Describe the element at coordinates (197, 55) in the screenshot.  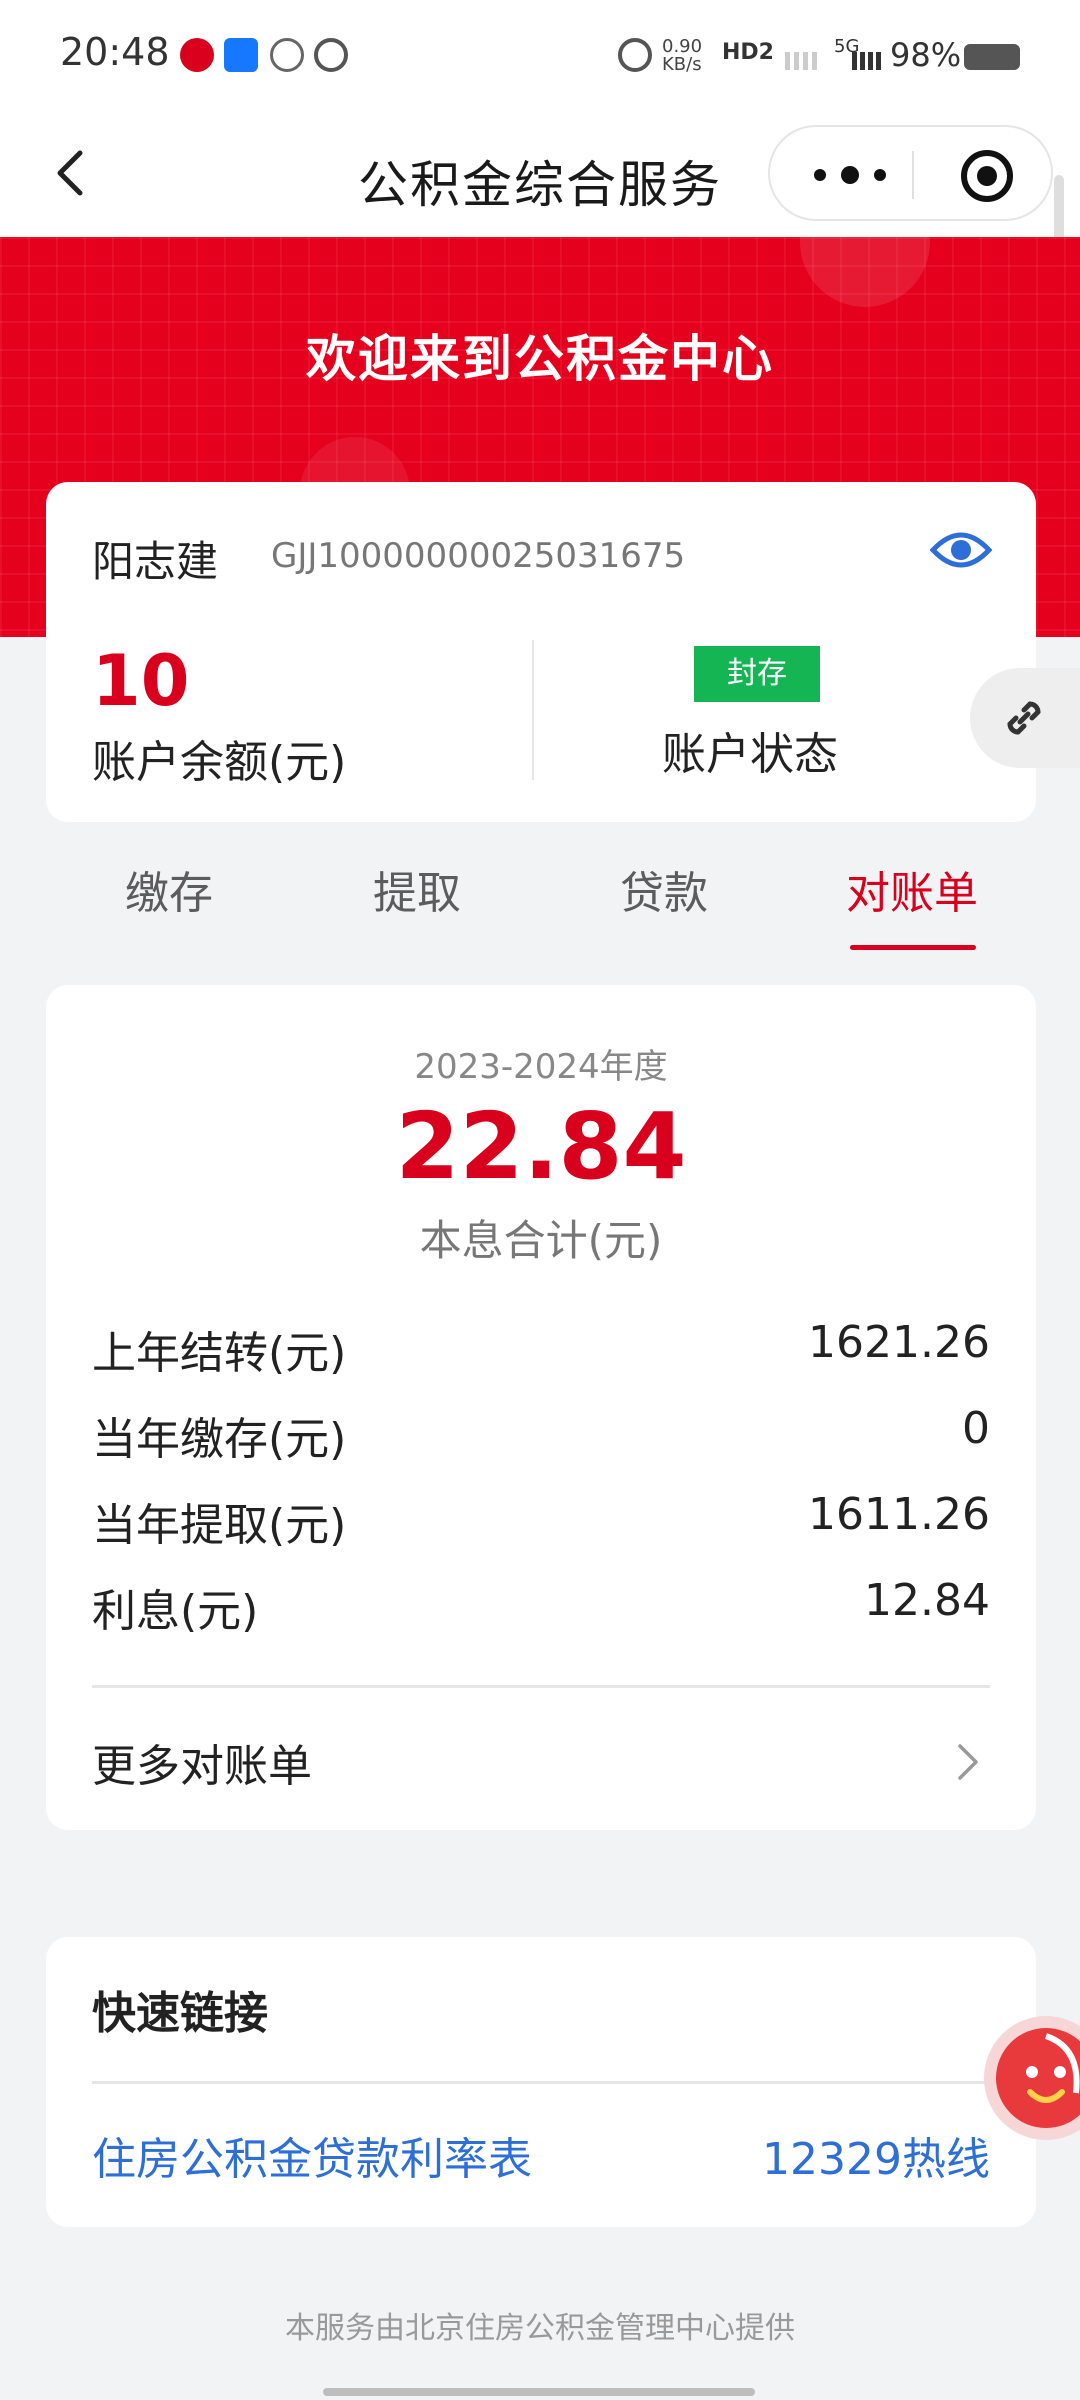
I see `app-notification-icon` at that location.